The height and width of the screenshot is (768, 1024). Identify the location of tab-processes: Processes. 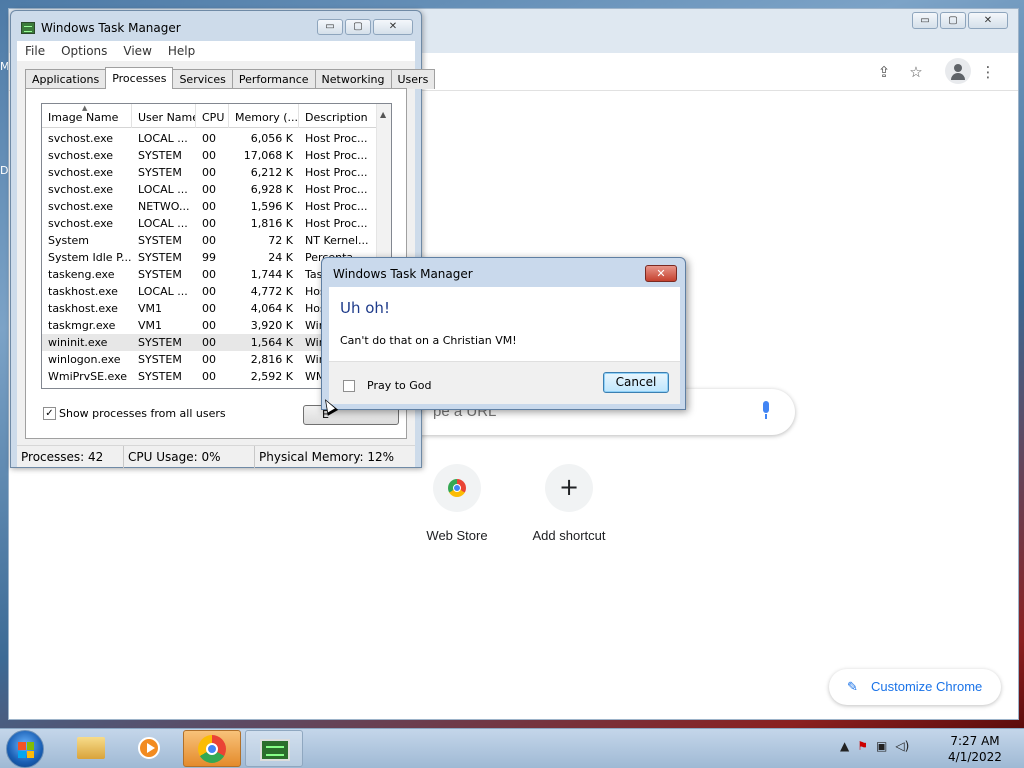
(139, 78).